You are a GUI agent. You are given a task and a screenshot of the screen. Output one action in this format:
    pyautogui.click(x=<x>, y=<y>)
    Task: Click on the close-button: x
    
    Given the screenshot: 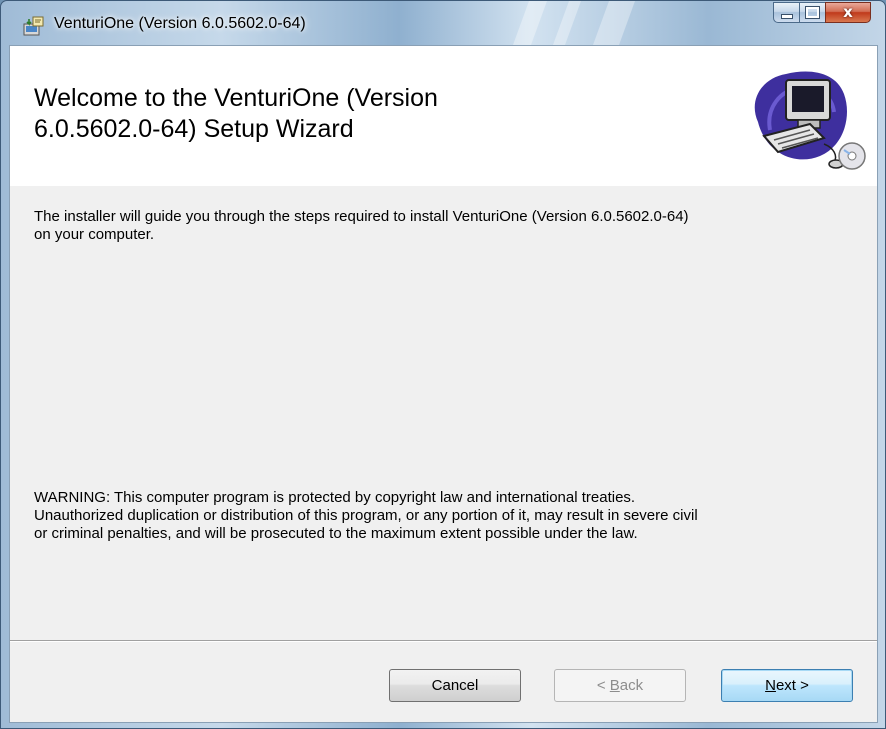 What is the action you would take?
    pyautogui.click(x=848, y=12)
    